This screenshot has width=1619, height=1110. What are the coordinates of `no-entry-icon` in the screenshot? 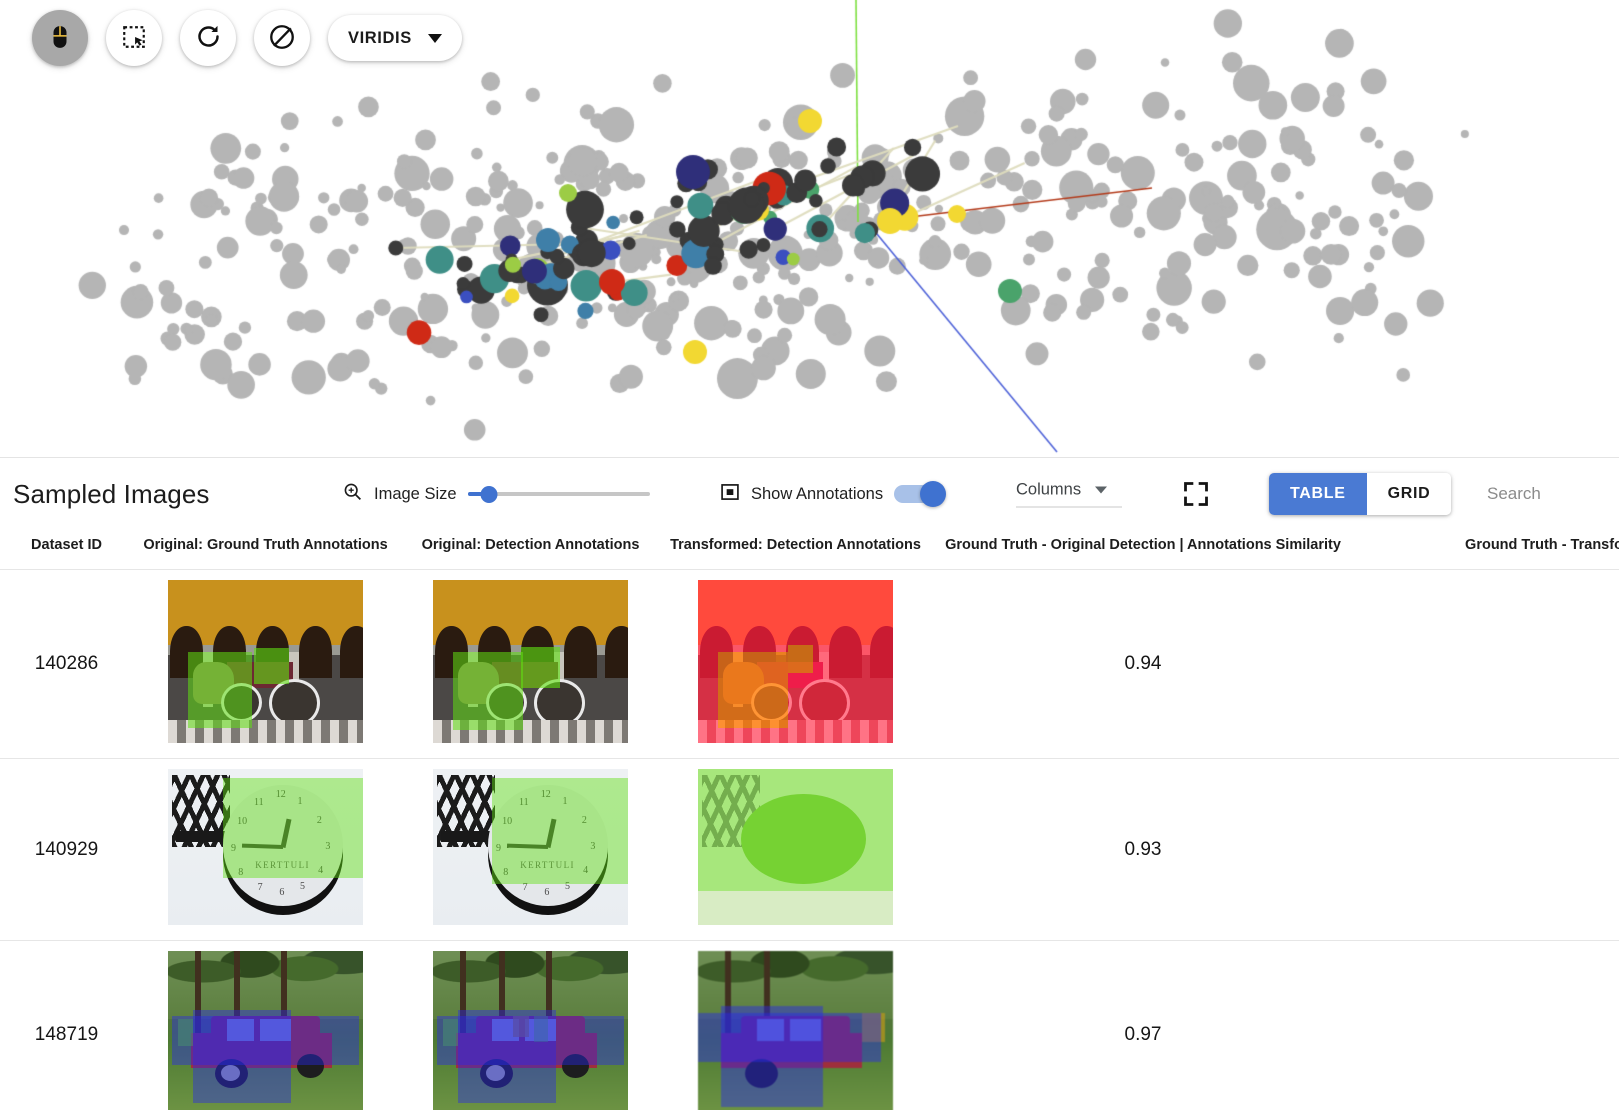 It's located at (282, 38).